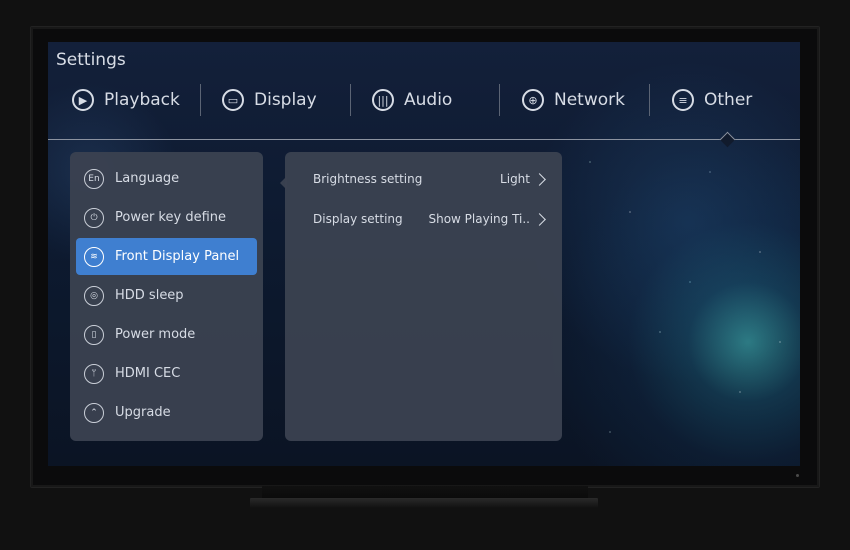 This screenshot has height=550, width=850. I want to click on menu-item-label: Upgrade, so click(143, 412).